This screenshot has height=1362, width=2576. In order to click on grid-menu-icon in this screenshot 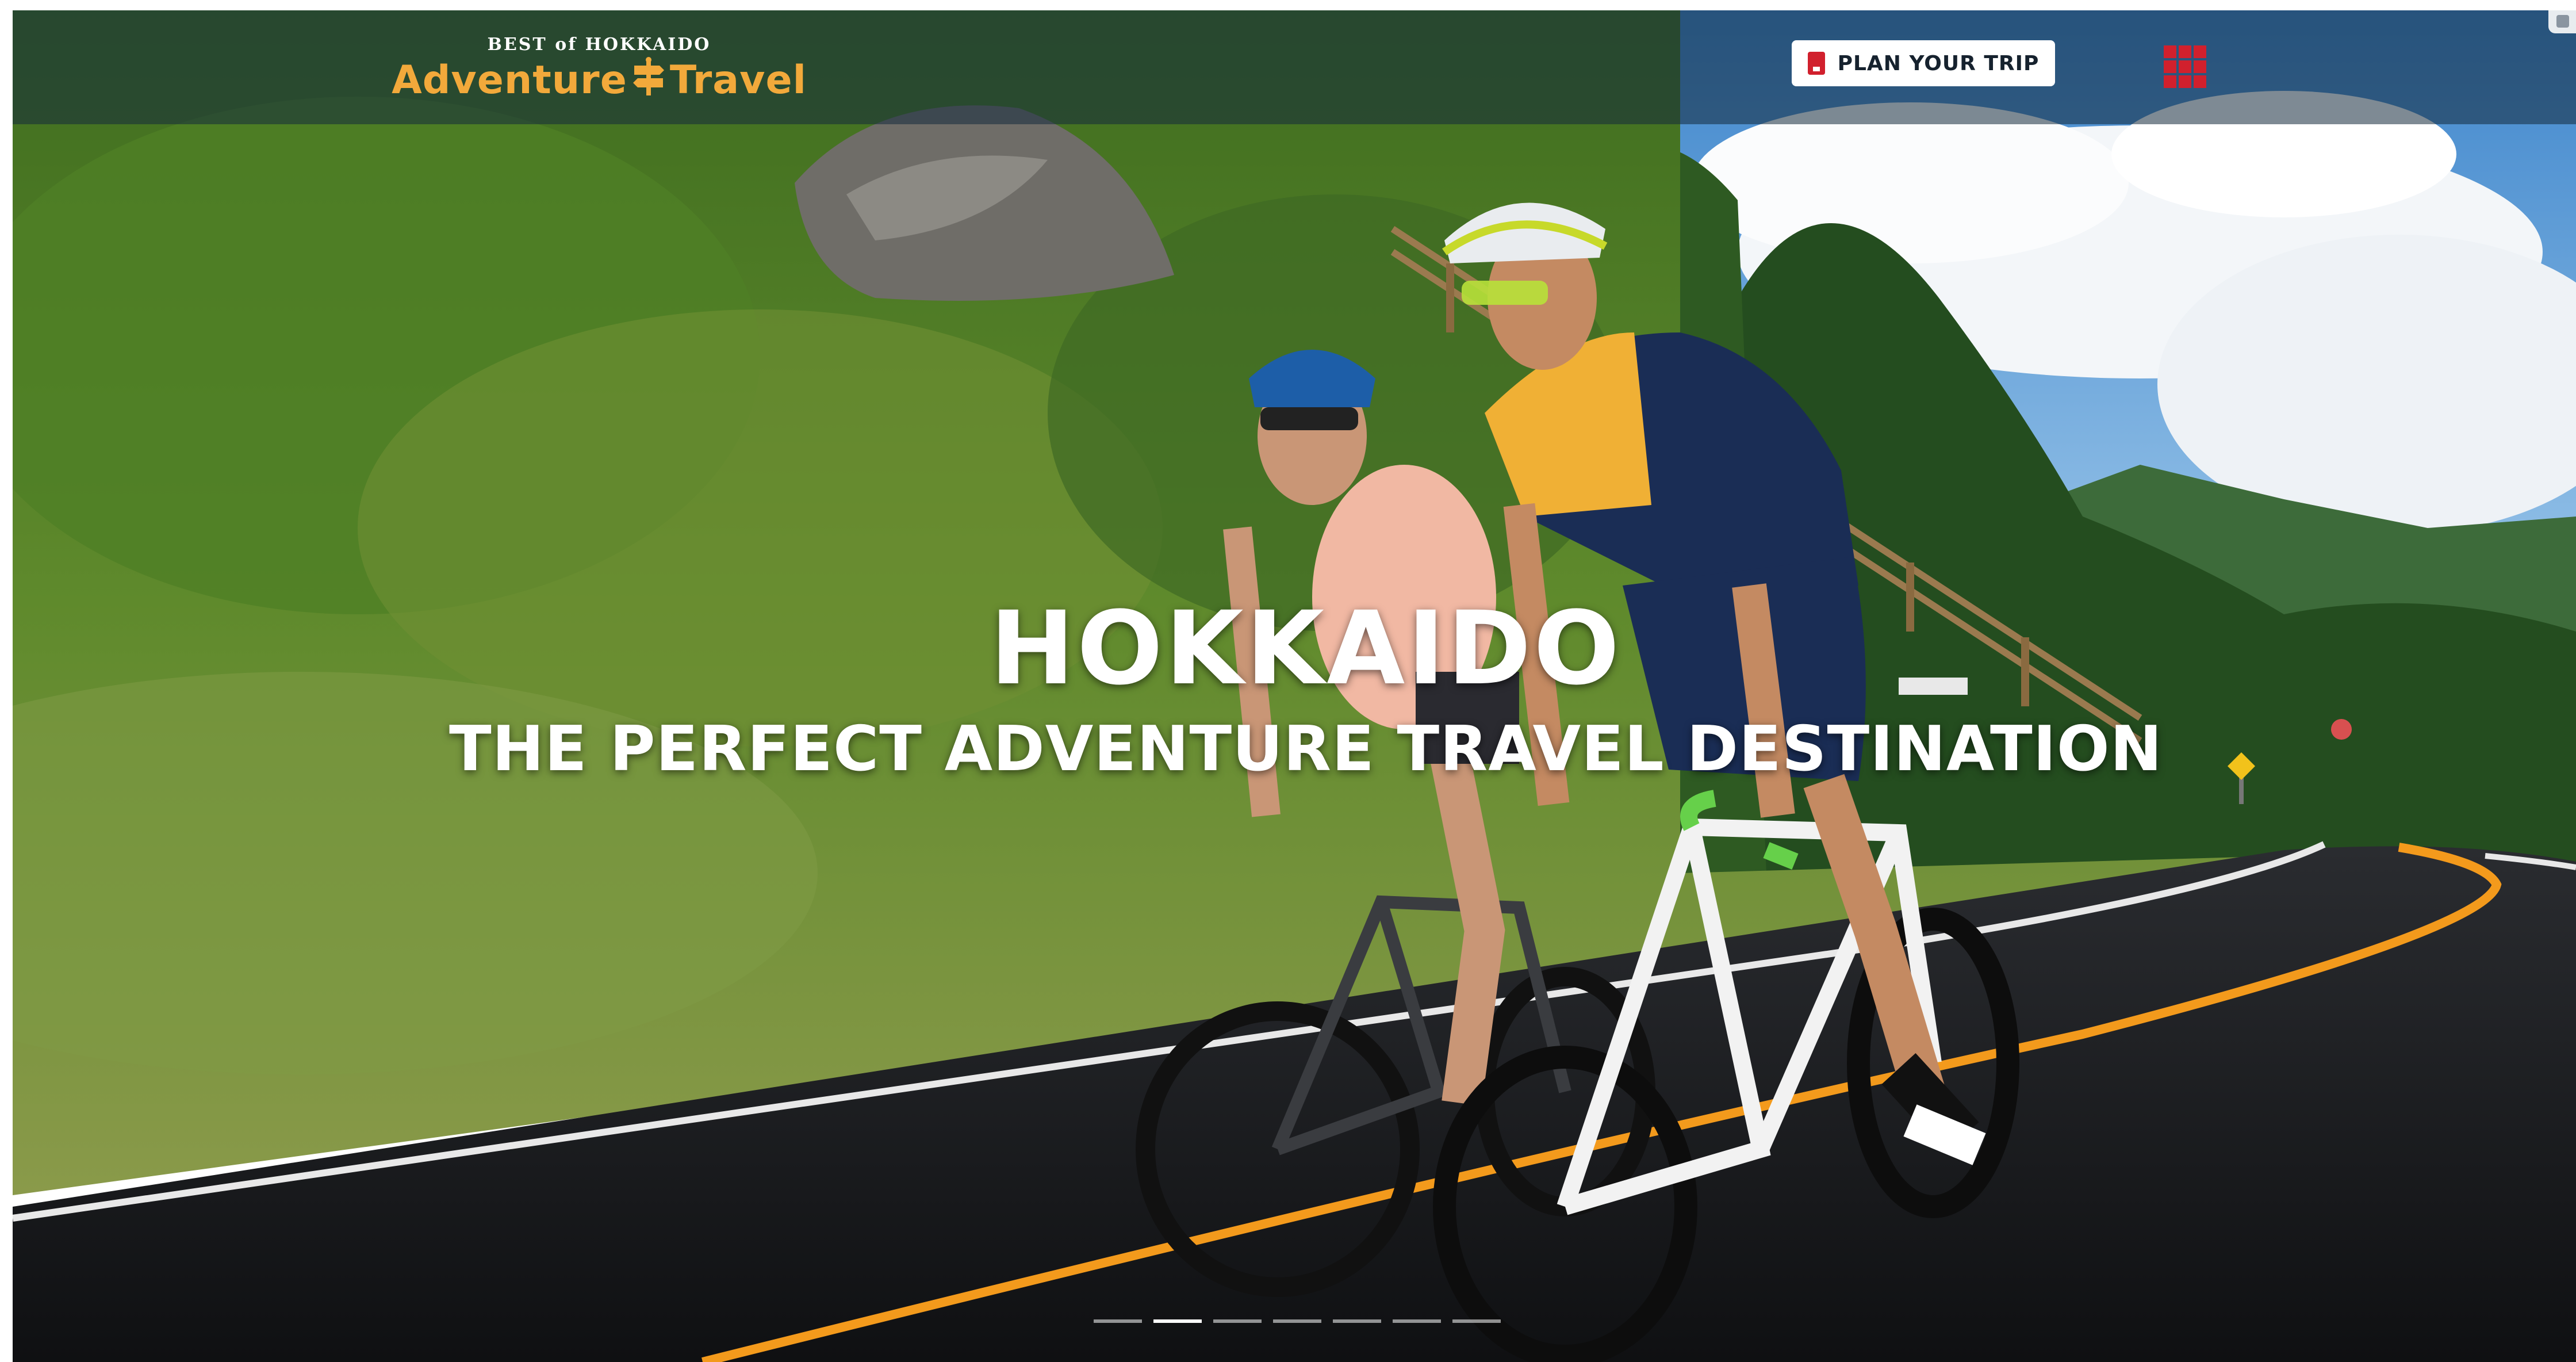, I will do `click(2185, 67)`.